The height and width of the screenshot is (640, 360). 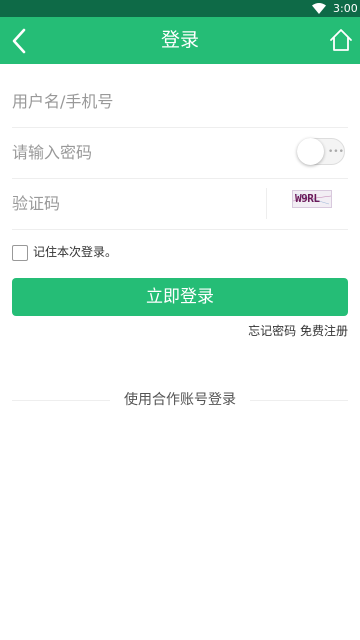 I want to click on password-visibility-toggle: •••, so click(x=321, y=151).